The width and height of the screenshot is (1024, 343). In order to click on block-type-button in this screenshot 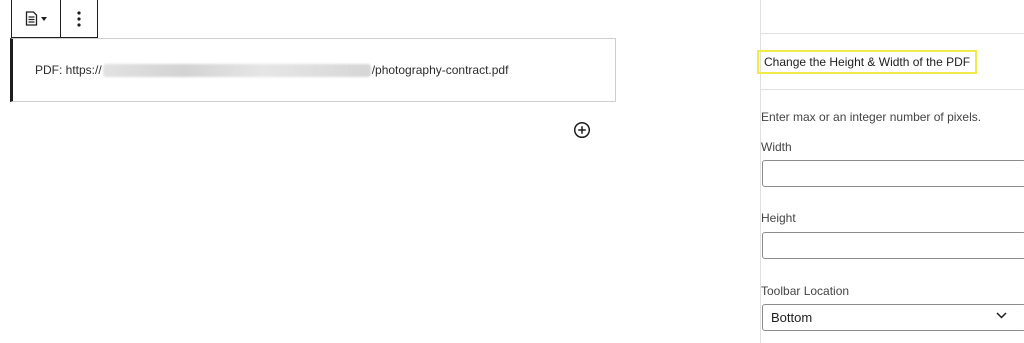, I will do `click(36, 18)`.